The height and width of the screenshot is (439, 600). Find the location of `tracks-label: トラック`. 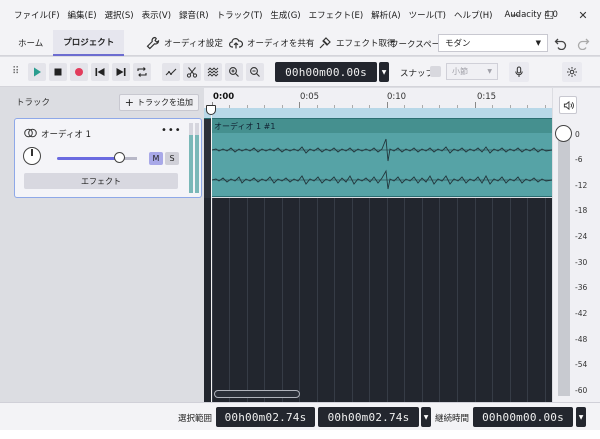

tracks-label: トラック is located at coordinates (33, 103).